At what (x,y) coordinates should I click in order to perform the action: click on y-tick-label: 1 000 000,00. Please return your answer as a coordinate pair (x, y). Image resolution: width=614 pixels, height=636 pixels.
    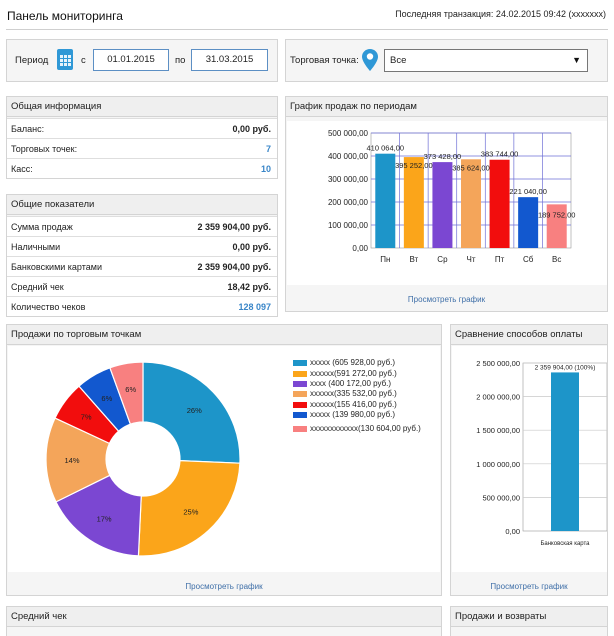
    Looking at the image, I should click on (498, 464).